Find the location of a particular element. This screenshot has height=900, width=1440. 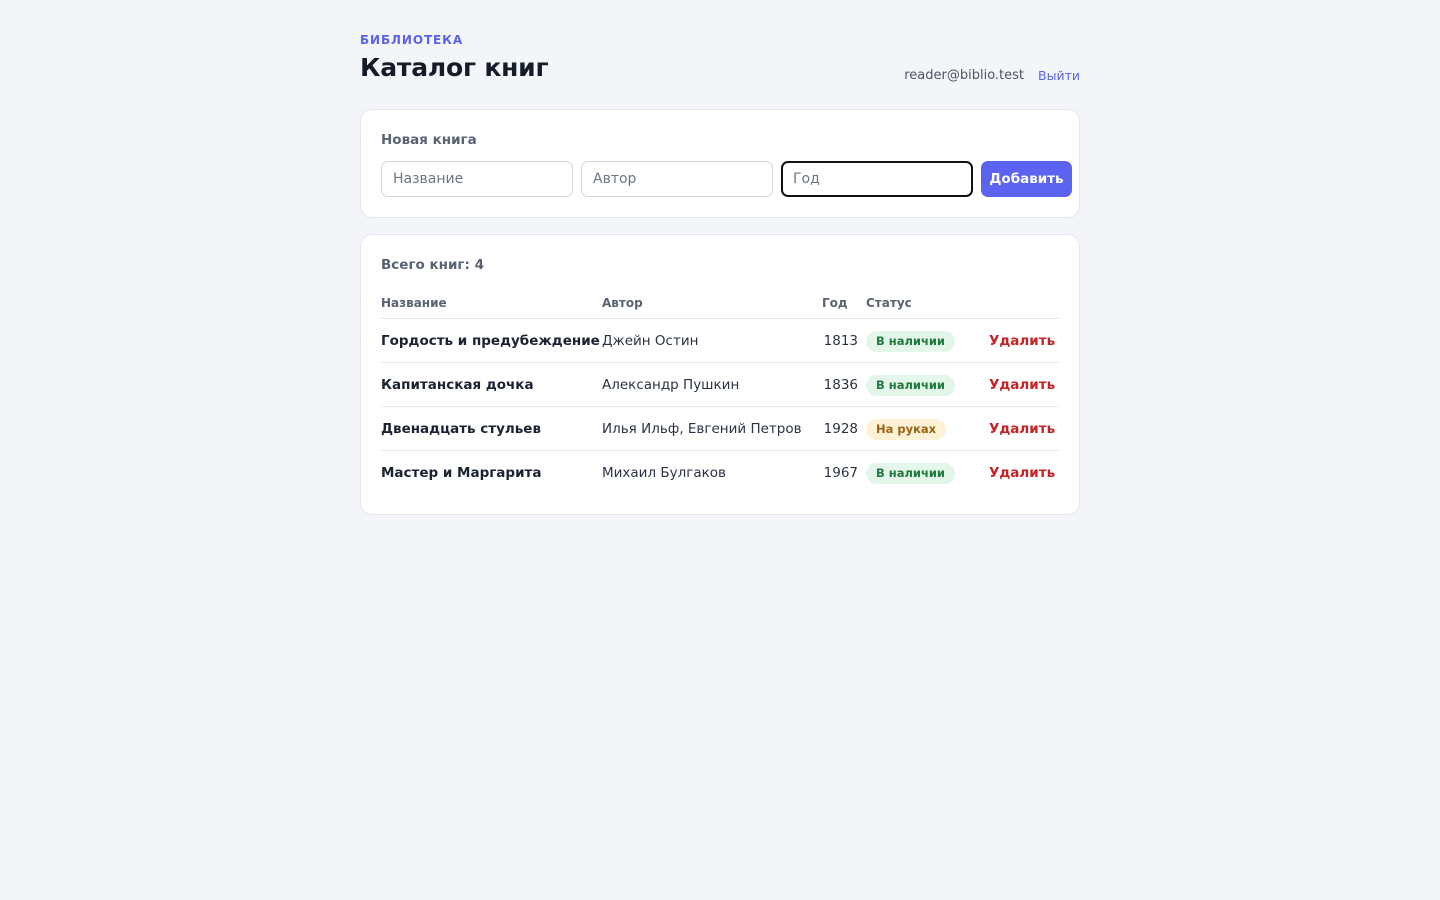

book-year: 1967 is located at coordinates (840, 473).